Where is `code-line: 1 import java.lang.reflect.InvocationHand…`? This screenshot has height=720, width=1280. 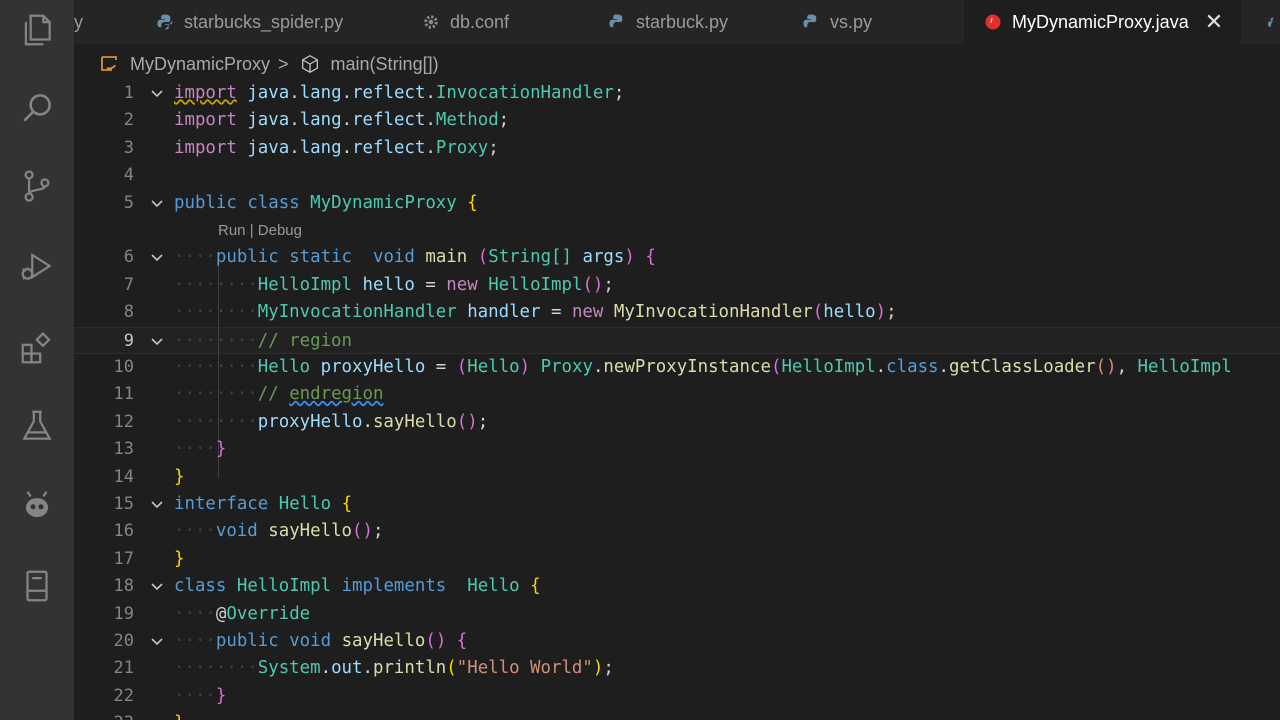
code-line: 1 import java.lang.reflect.InvocationHand… is located at coordinates (677, 93).